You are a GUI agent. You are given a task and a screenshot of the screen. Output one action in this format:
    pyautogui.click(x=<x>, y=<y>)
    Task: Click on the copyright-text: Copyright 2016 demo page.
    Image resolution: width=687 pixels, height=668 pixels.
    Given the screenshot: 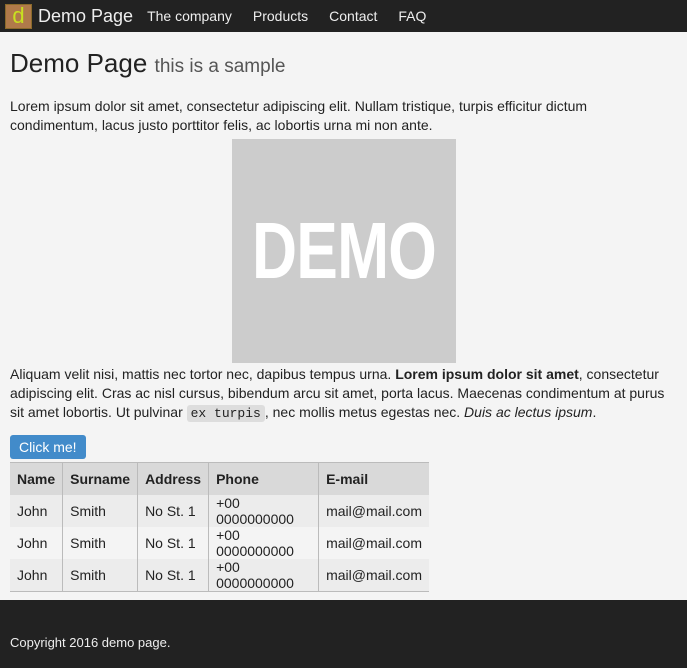 What is the action you would take?
    pyautogui.click(x=90, y=642)
    